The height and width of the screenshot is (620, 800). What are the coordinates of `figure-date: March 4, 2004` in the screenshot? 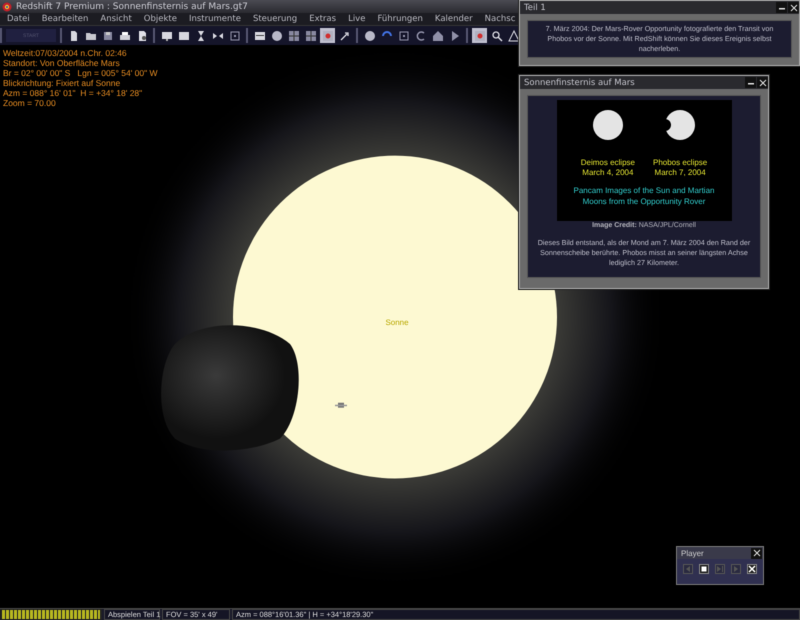 It's located at (608, 173).